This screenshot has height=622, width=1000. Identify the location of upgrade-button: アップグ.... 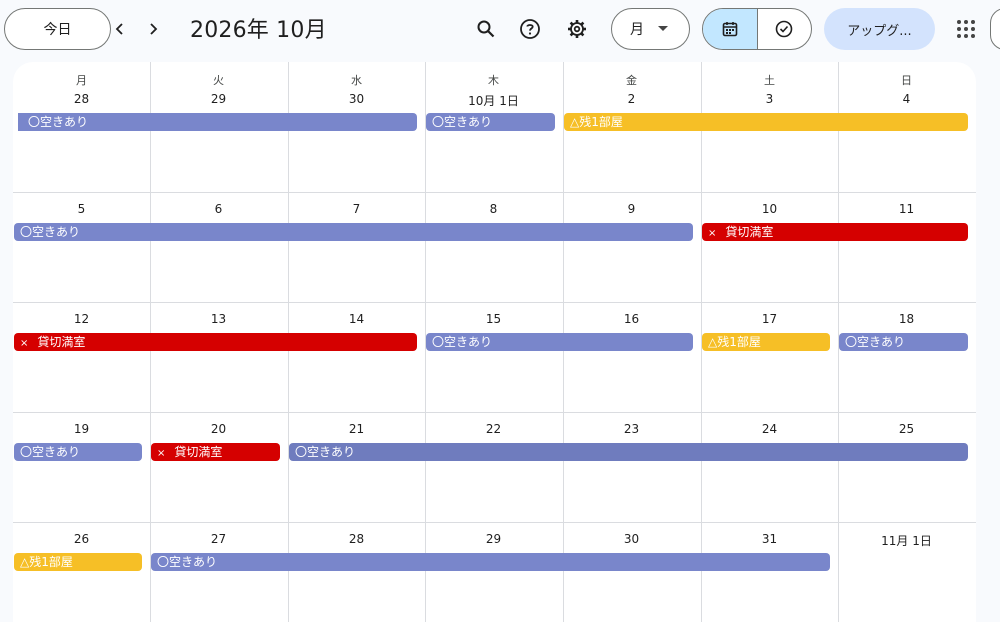
(879, 29).